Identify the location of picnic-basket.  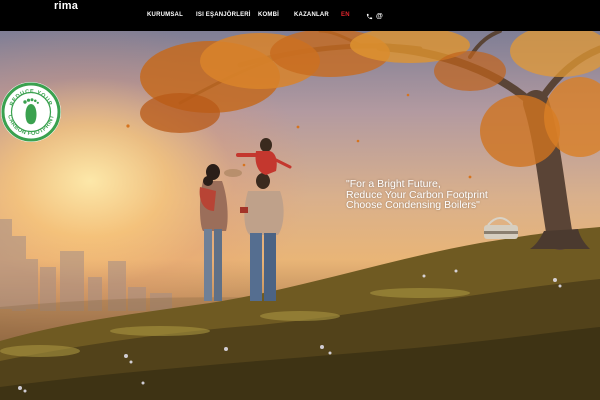
(501, 228).